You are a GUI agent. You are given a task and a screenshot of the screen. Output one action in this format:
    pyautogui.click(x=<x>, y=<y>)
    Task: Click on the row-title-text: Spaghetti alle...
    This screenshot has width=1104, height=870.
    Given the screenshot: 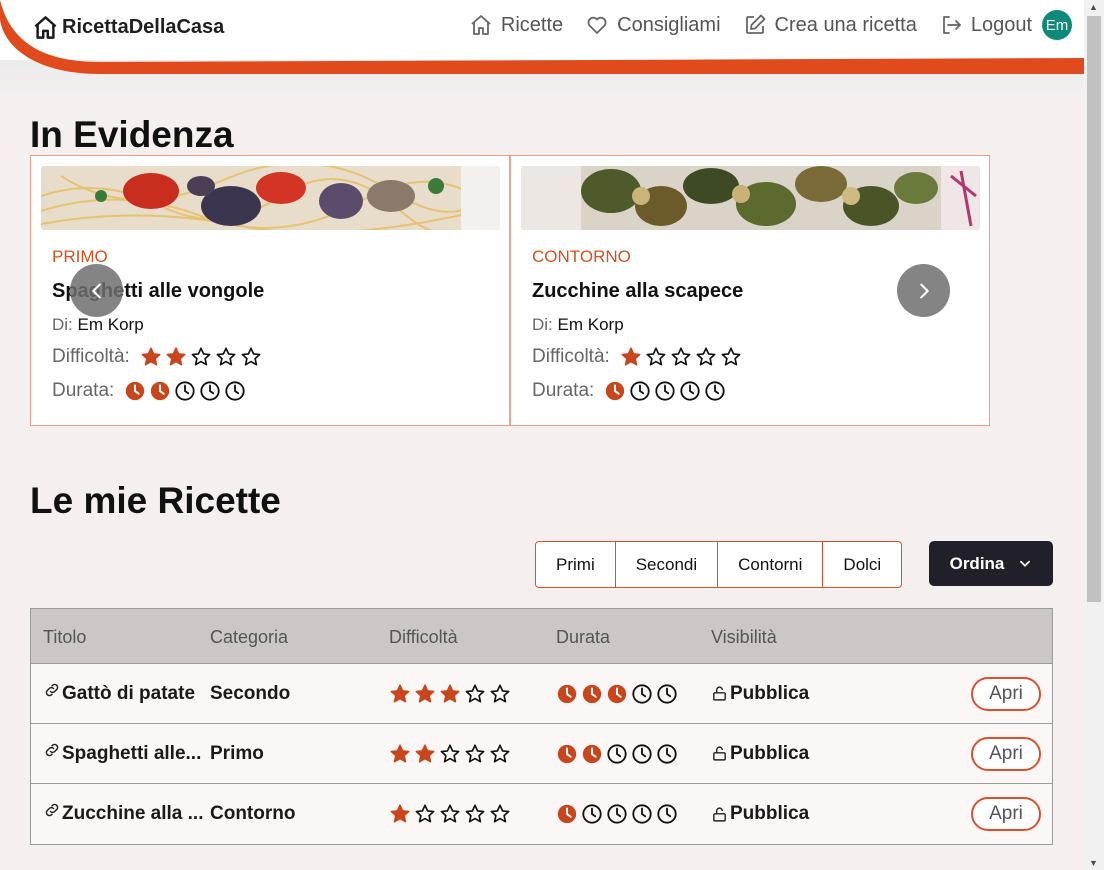 What is the action you would take?
    pyautogui.click(x=132, y=753)
    